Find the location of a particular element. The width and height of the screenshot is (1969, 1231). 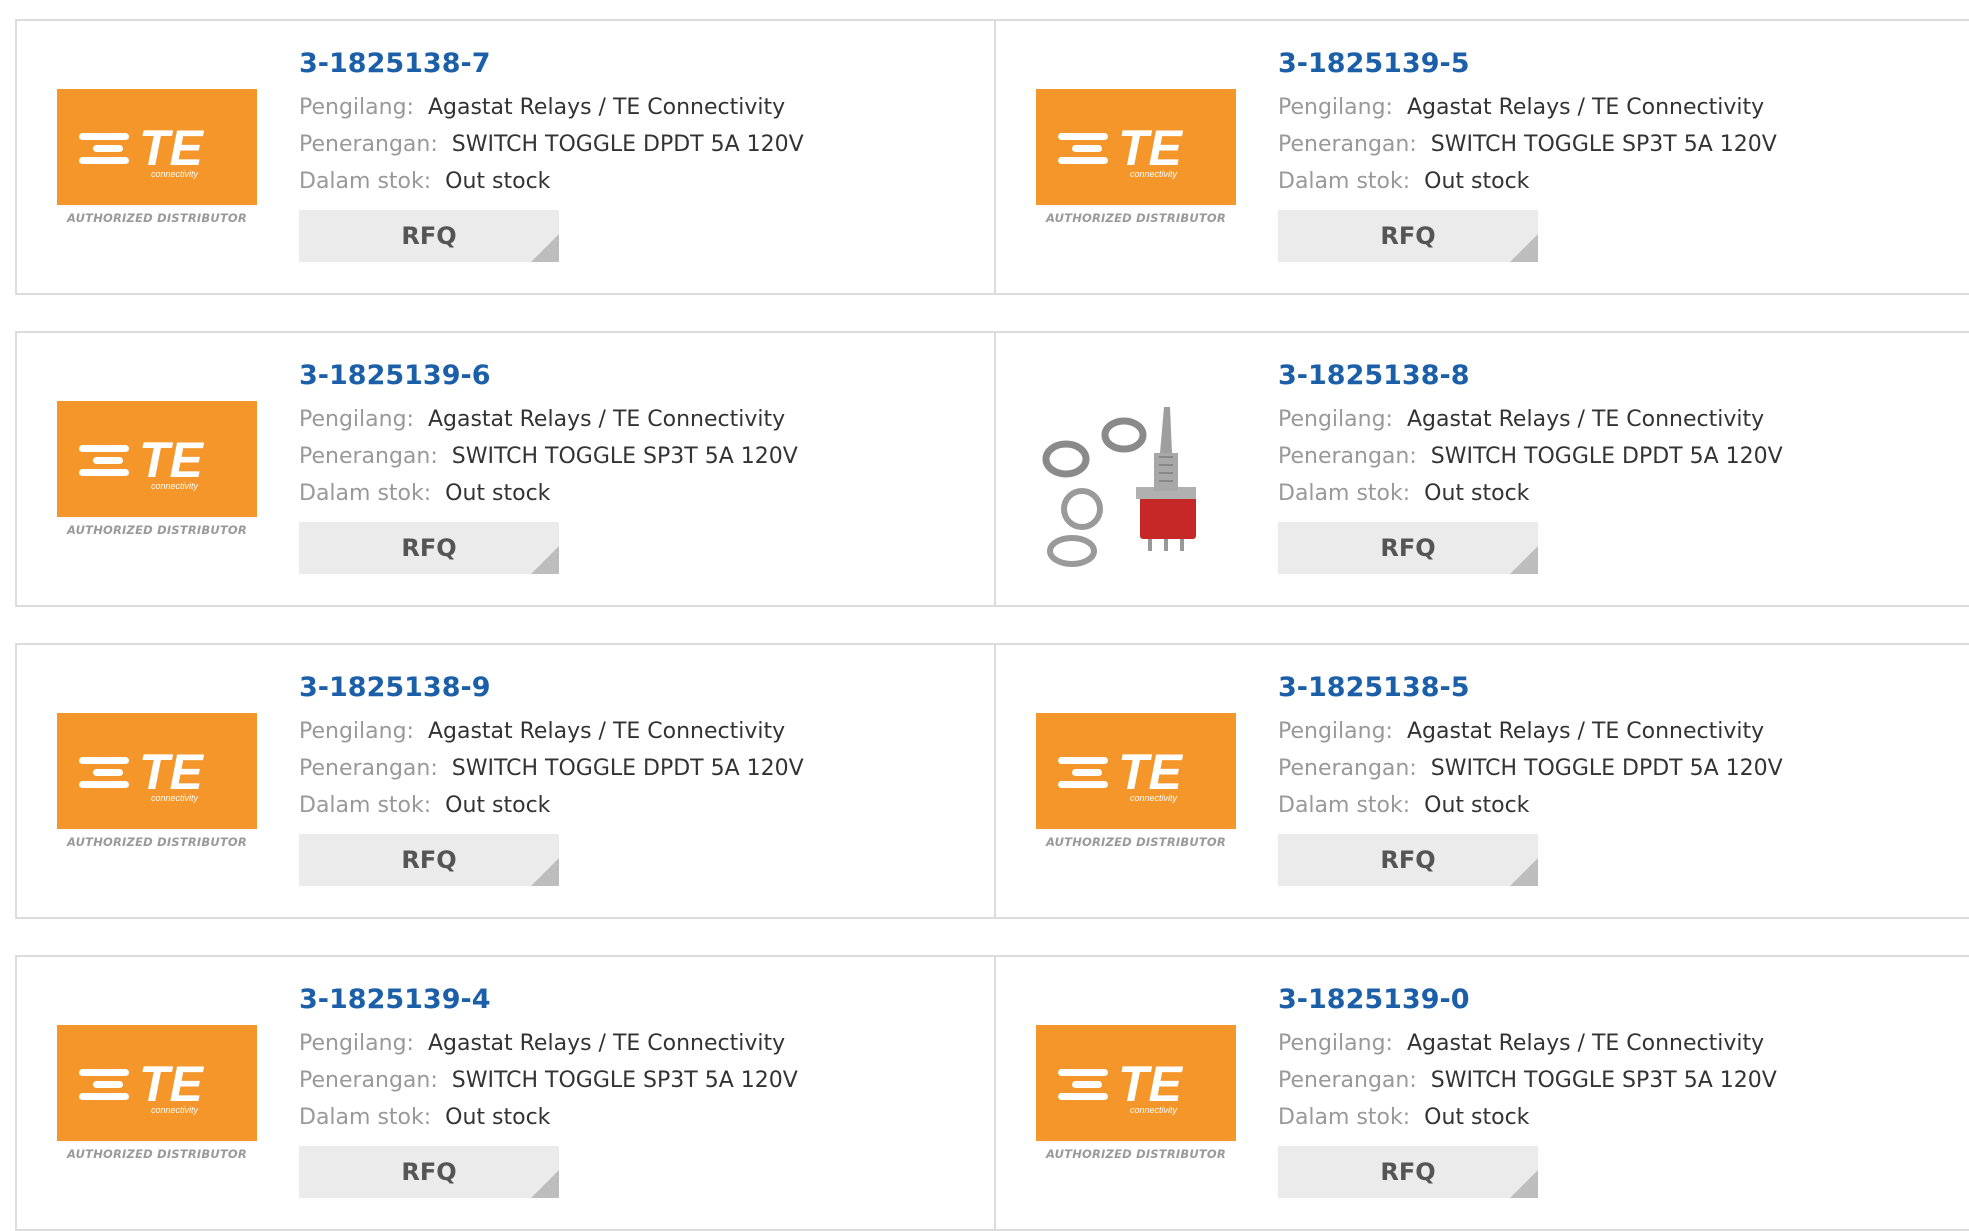

part-number-link: 3-1825139-4 is located at coordinates (548, 1000).